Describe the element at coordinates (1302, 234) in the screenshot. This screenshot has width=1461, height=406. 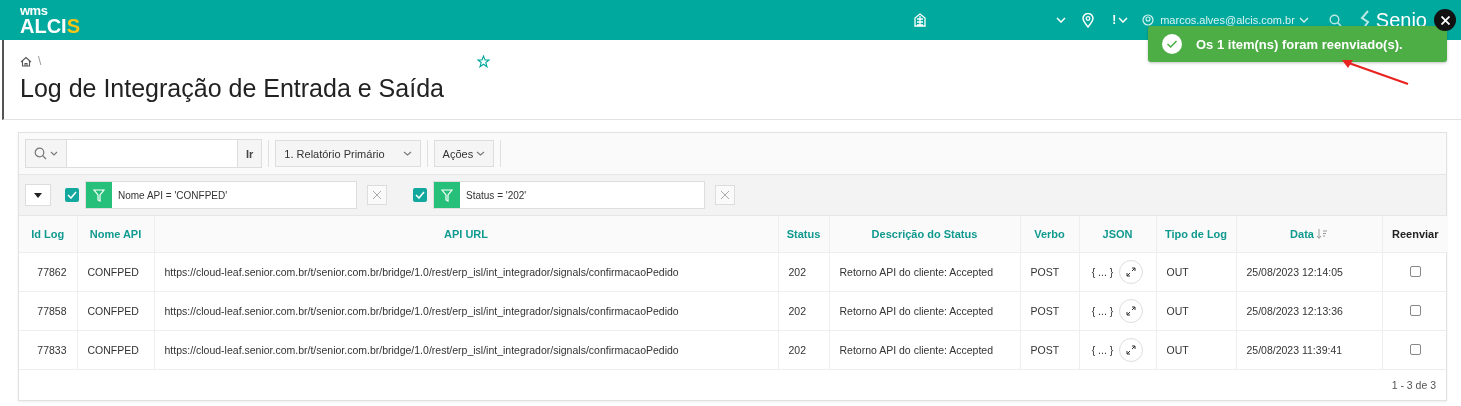
I see `column-header: Data` at that location.